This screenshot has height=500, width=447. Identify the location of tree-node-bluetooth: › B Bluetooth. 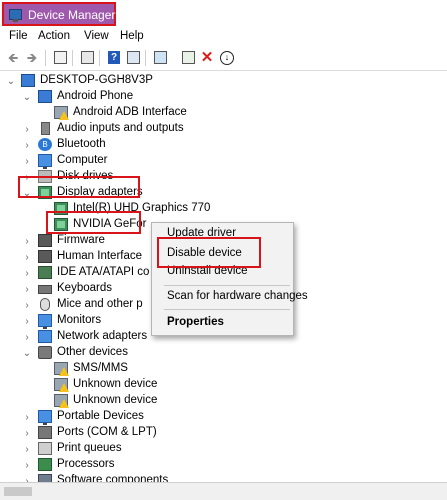
(200, 145).